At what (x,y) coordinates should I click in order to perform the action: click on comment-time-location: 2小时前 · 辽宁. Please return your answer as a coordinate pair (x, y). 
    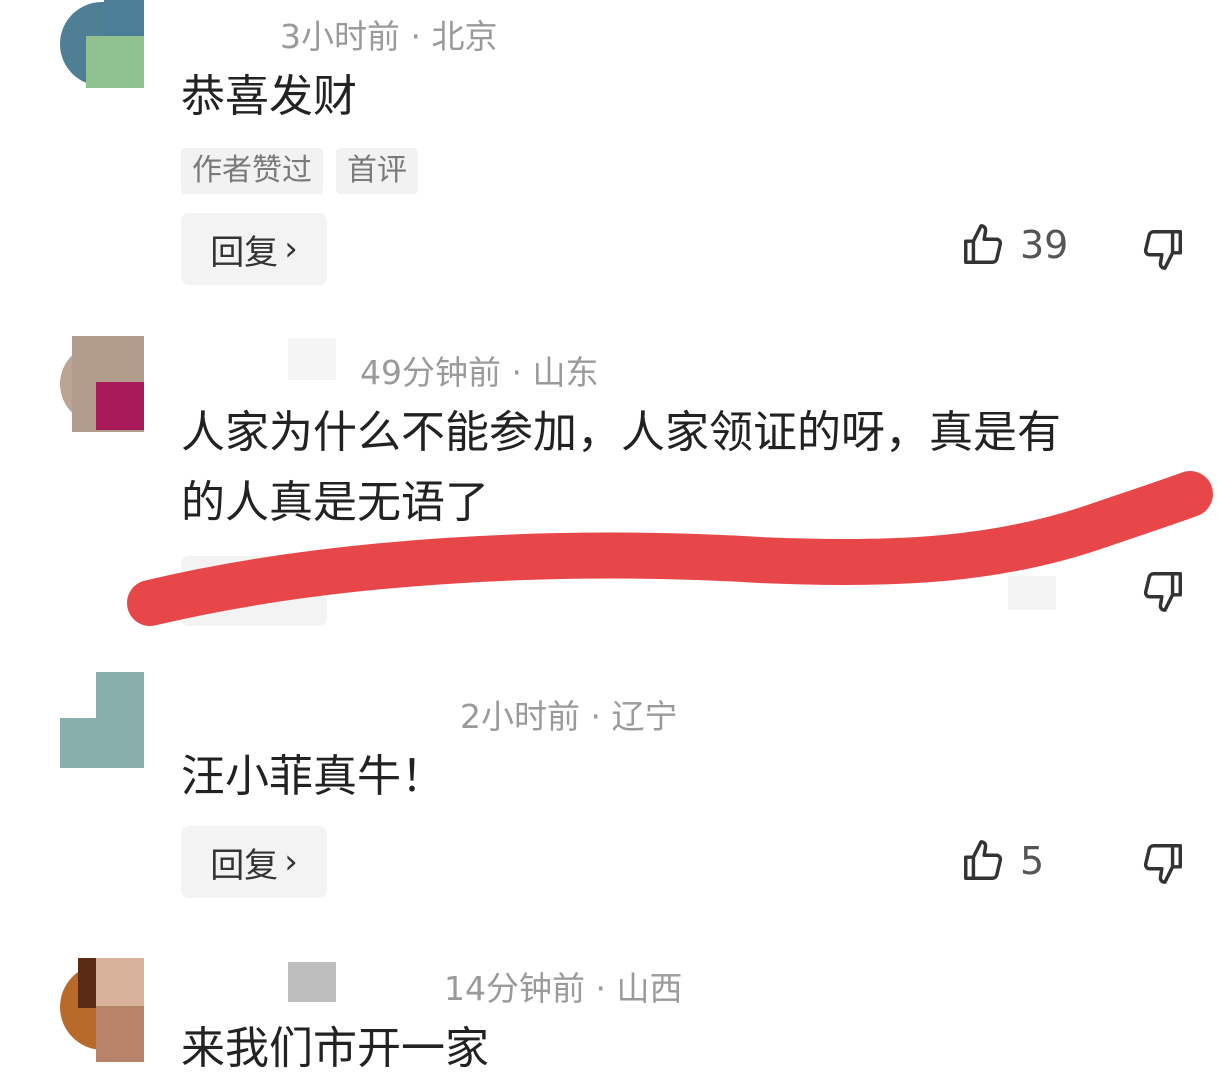
    Looking at the image, I should click on (569, 716).